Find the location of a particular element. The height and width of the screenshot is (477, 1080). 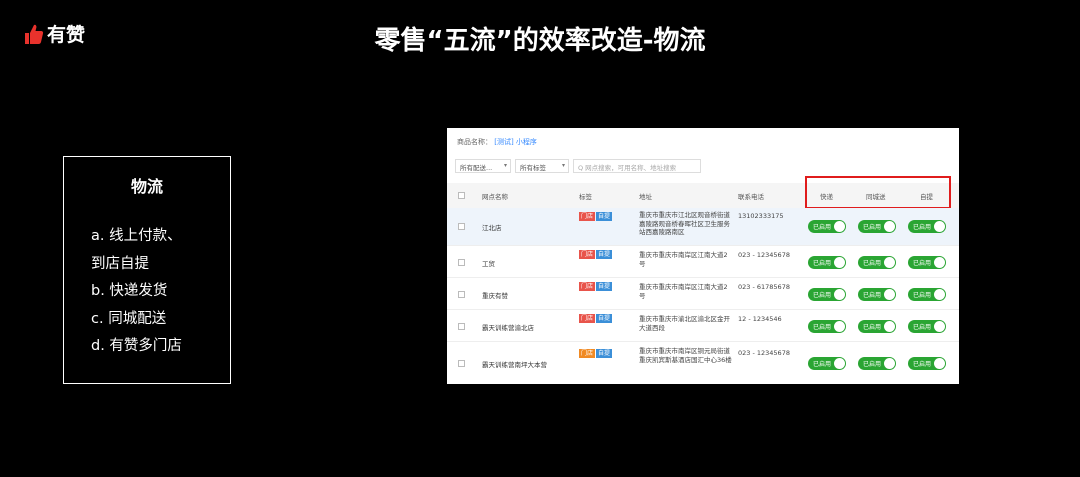

store-name: 江北店 is located at coordinates (492, 228).